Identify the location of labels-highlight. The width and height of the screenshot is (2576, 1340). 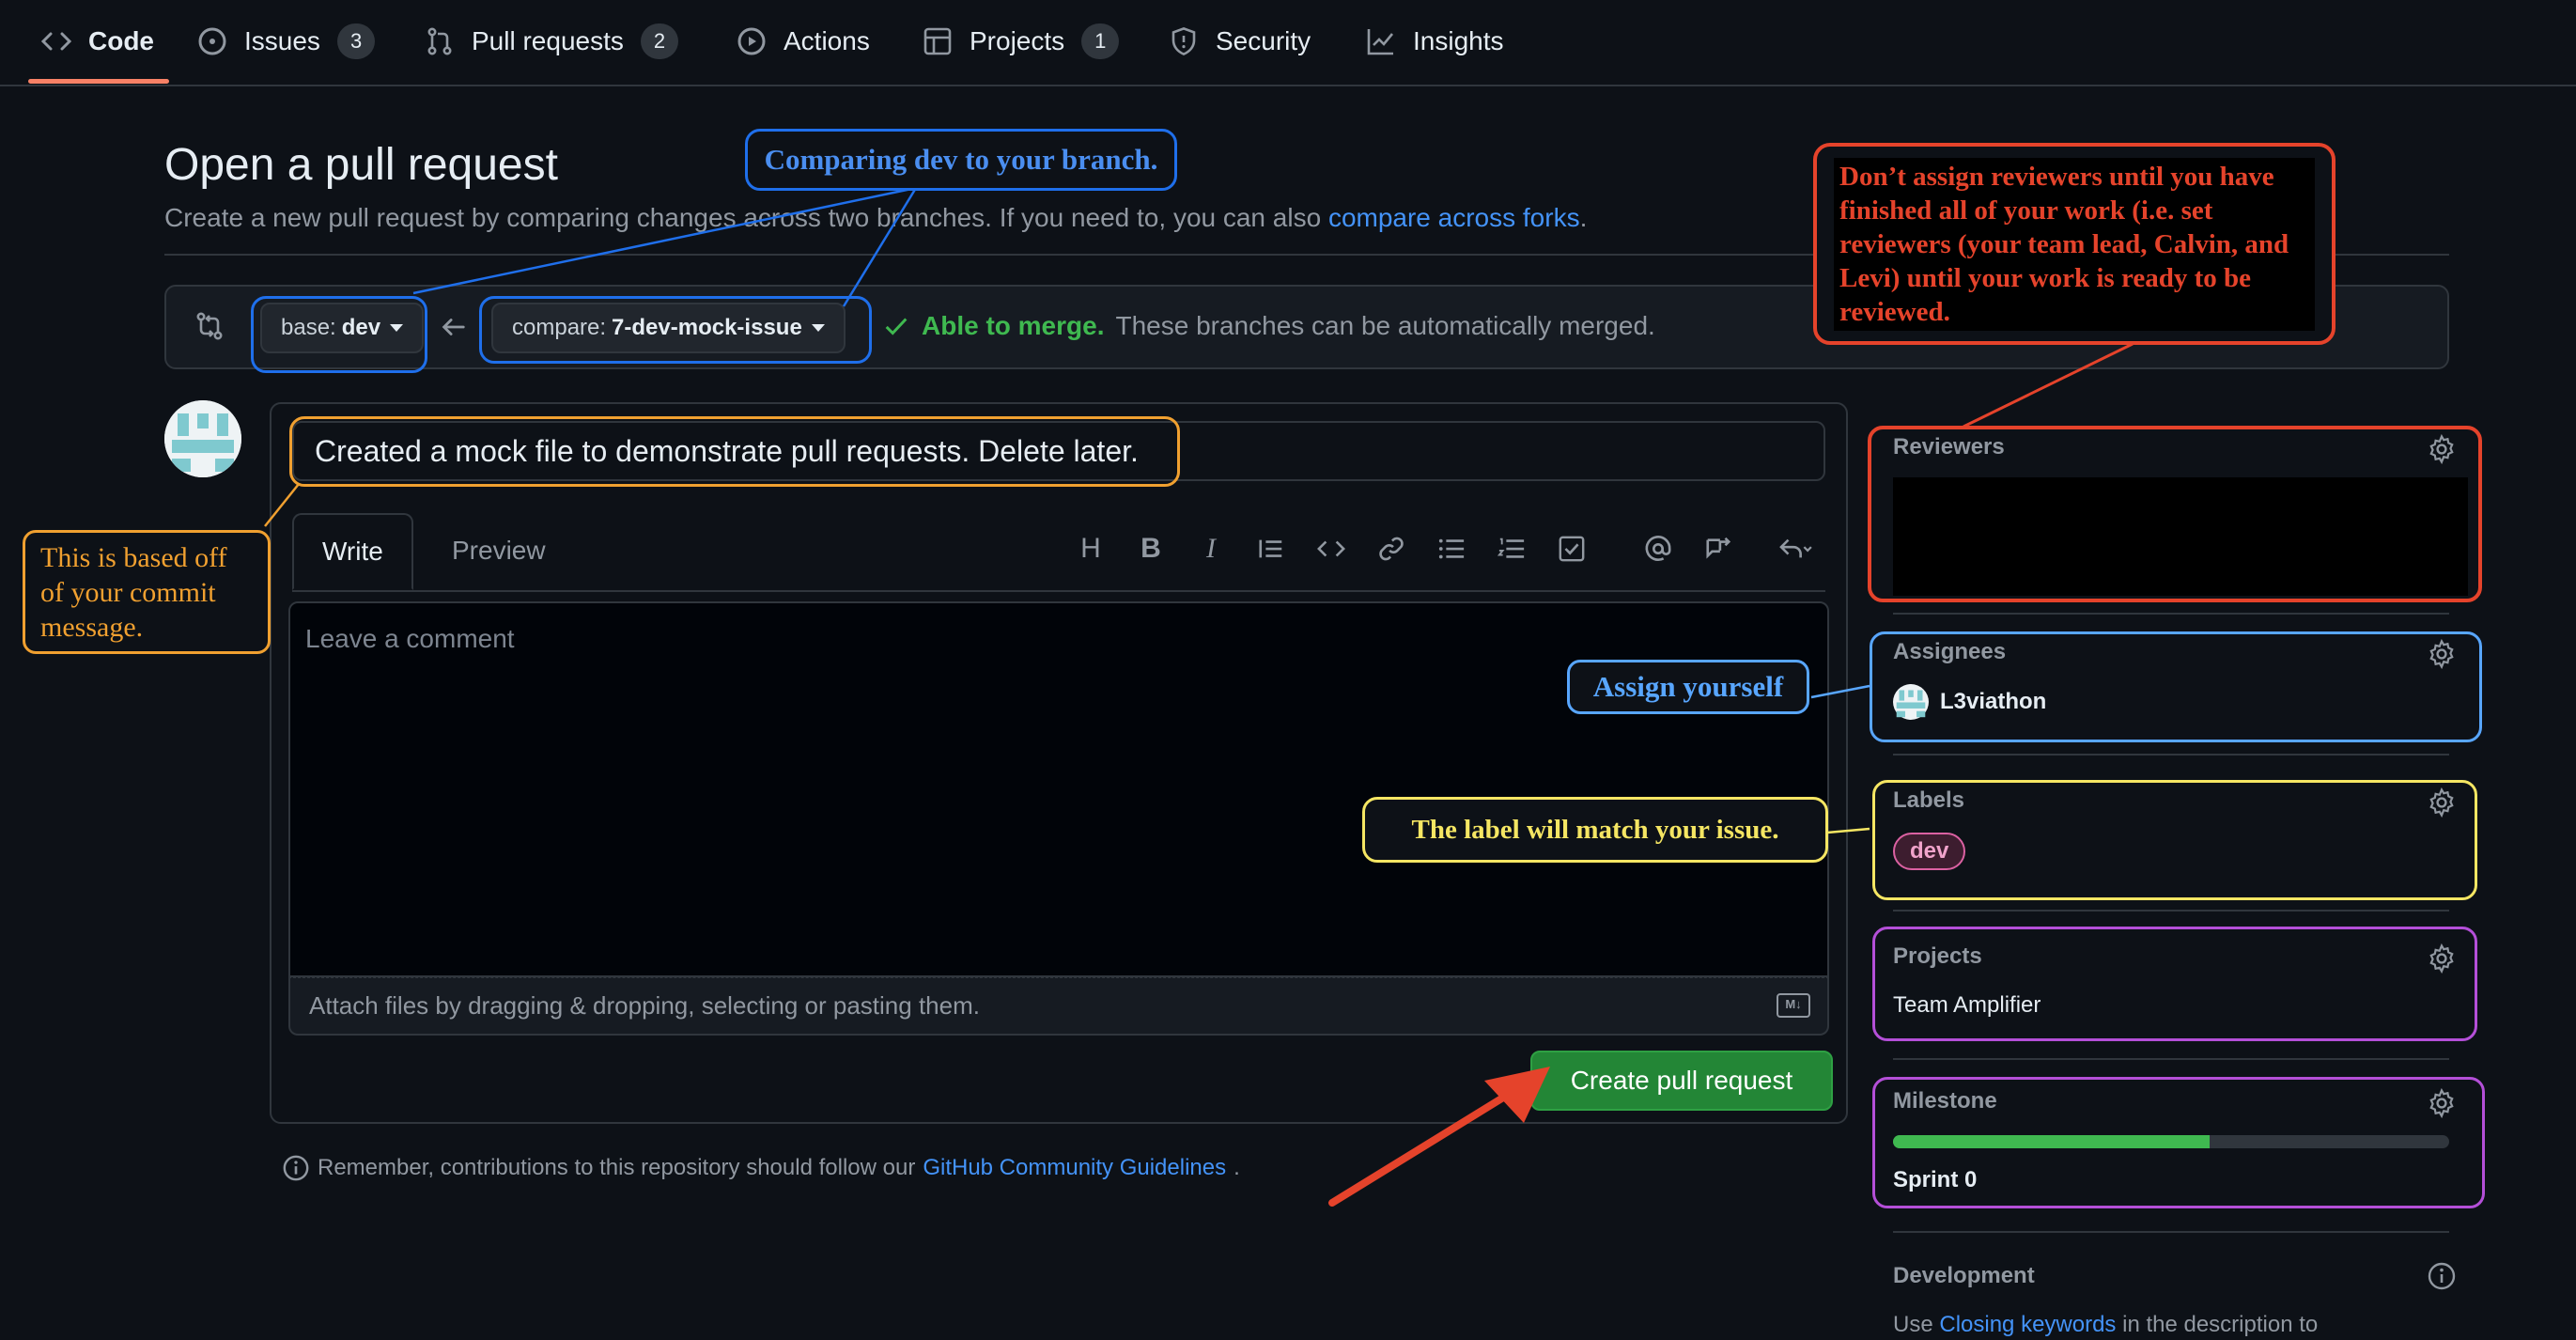
(2174, 840).